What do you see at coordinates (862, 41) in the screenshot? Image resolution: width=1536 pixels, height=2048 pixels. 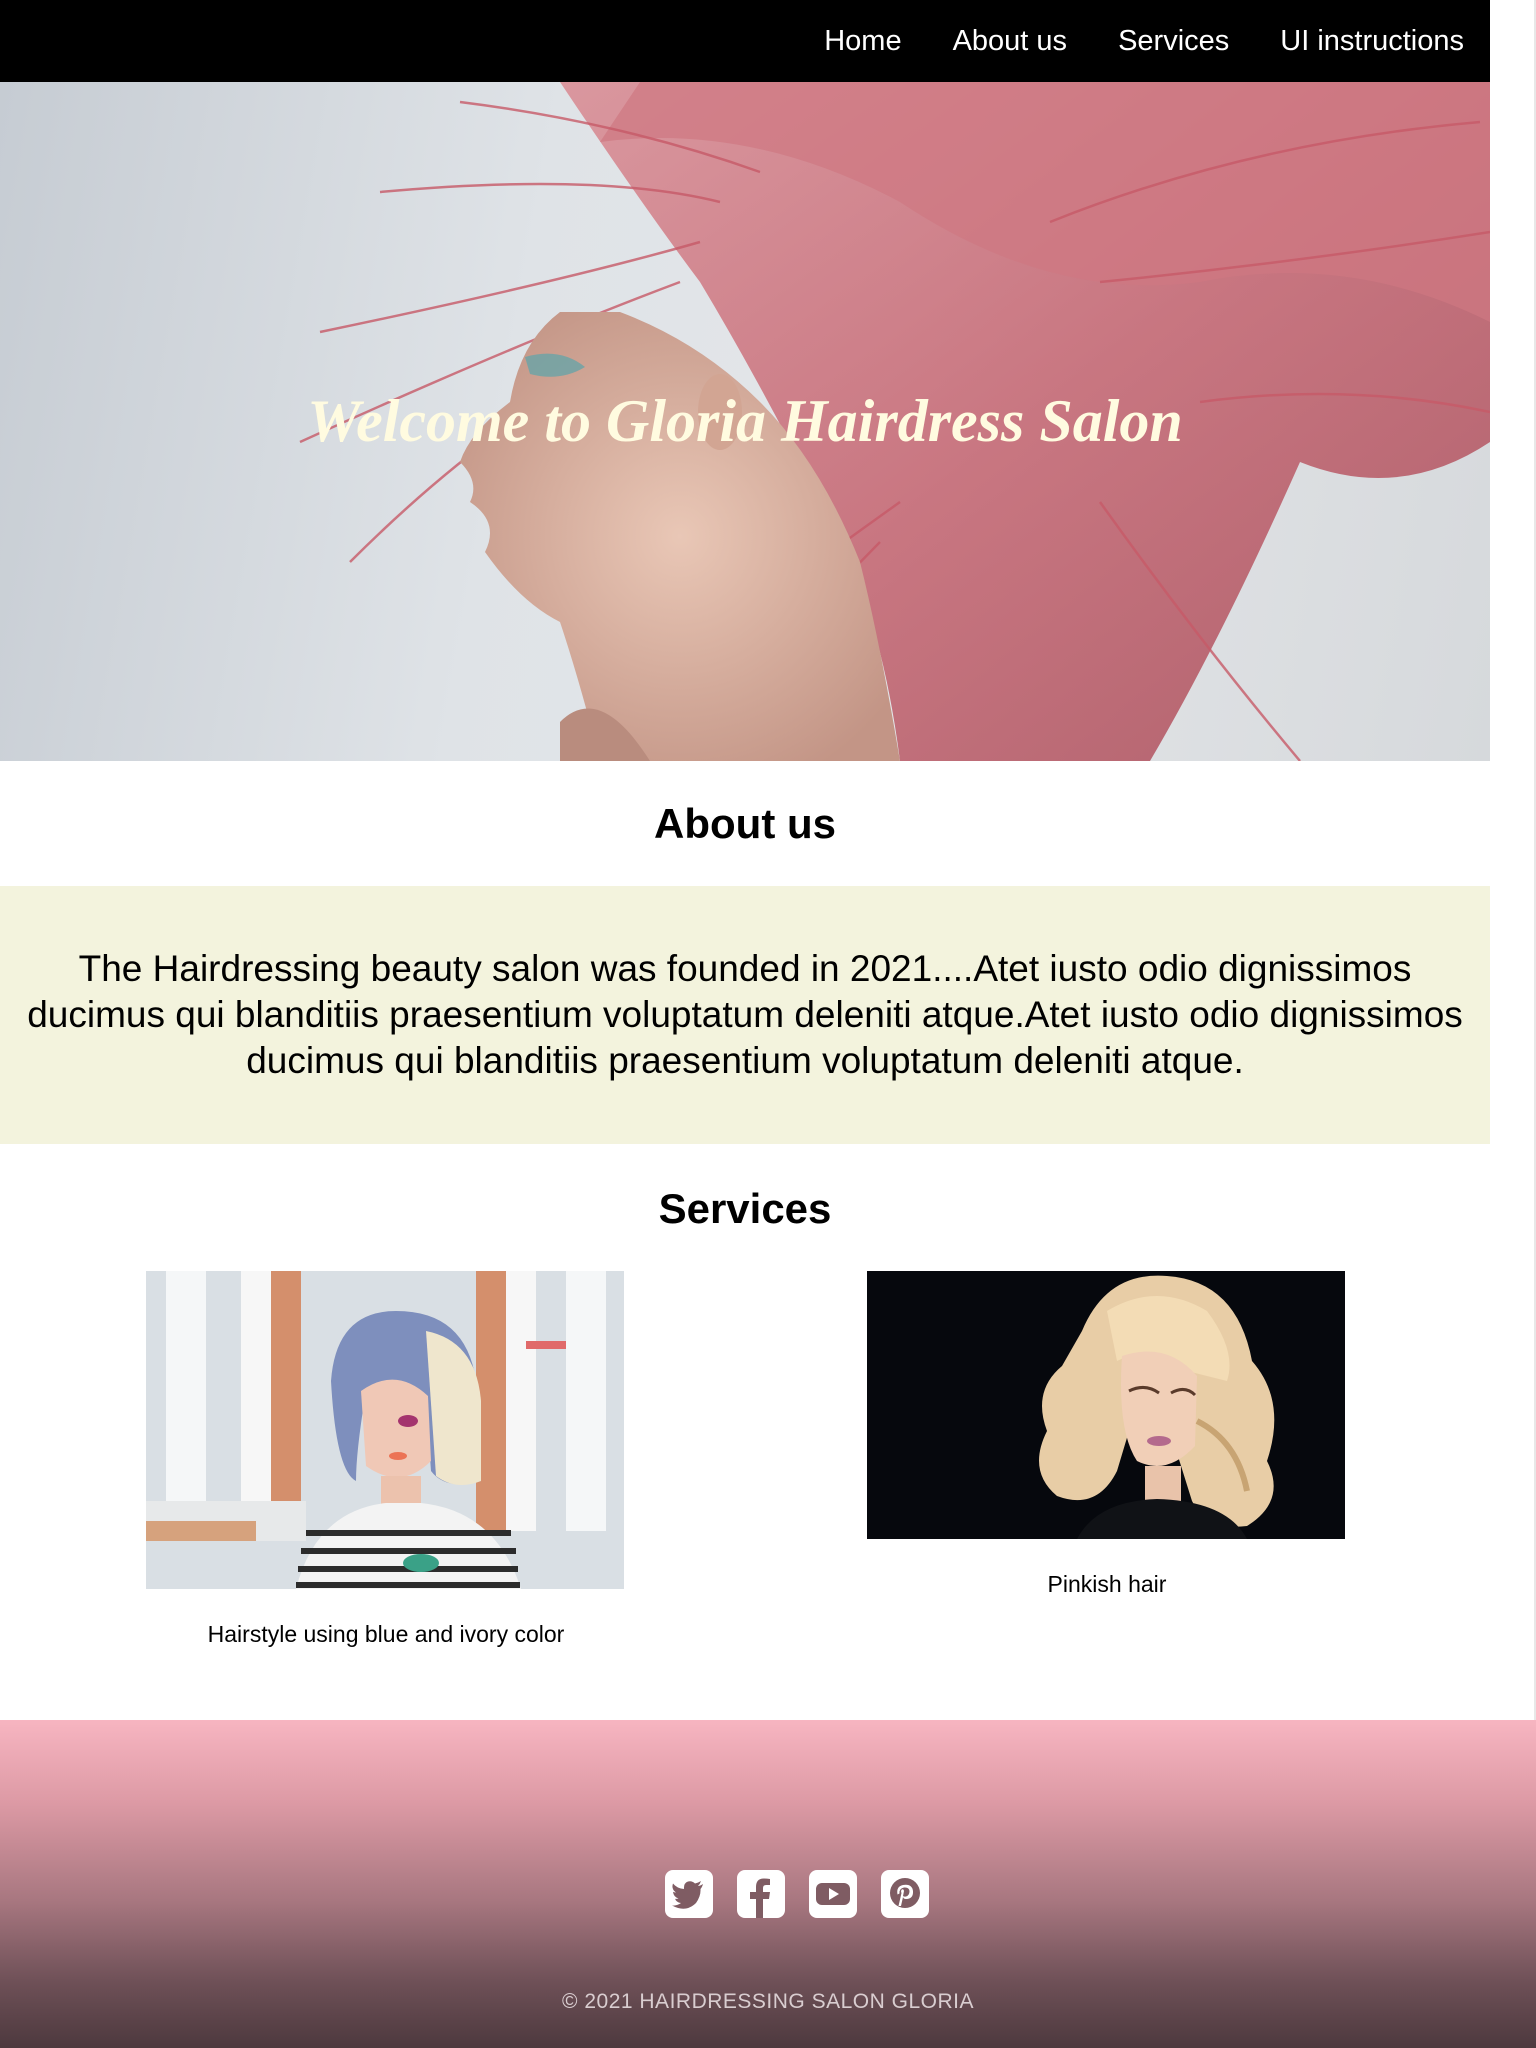 I see `nav-link-home: Home` at bounding box center [862, 41].